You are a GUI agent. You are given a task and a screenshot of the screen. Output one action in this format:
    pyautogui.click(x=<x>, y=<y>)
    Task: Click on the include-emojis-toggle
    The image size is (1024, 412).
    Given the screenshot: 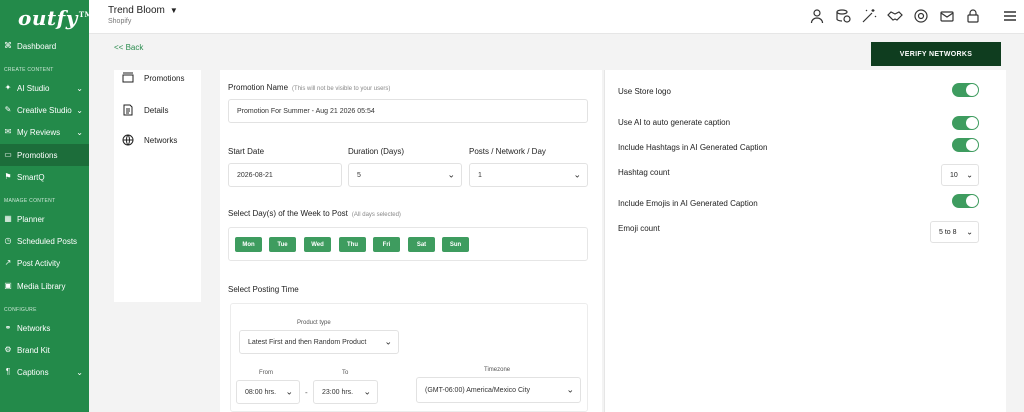 What is the action you would take?
    pyautogui.click(x=965, y=201)
    